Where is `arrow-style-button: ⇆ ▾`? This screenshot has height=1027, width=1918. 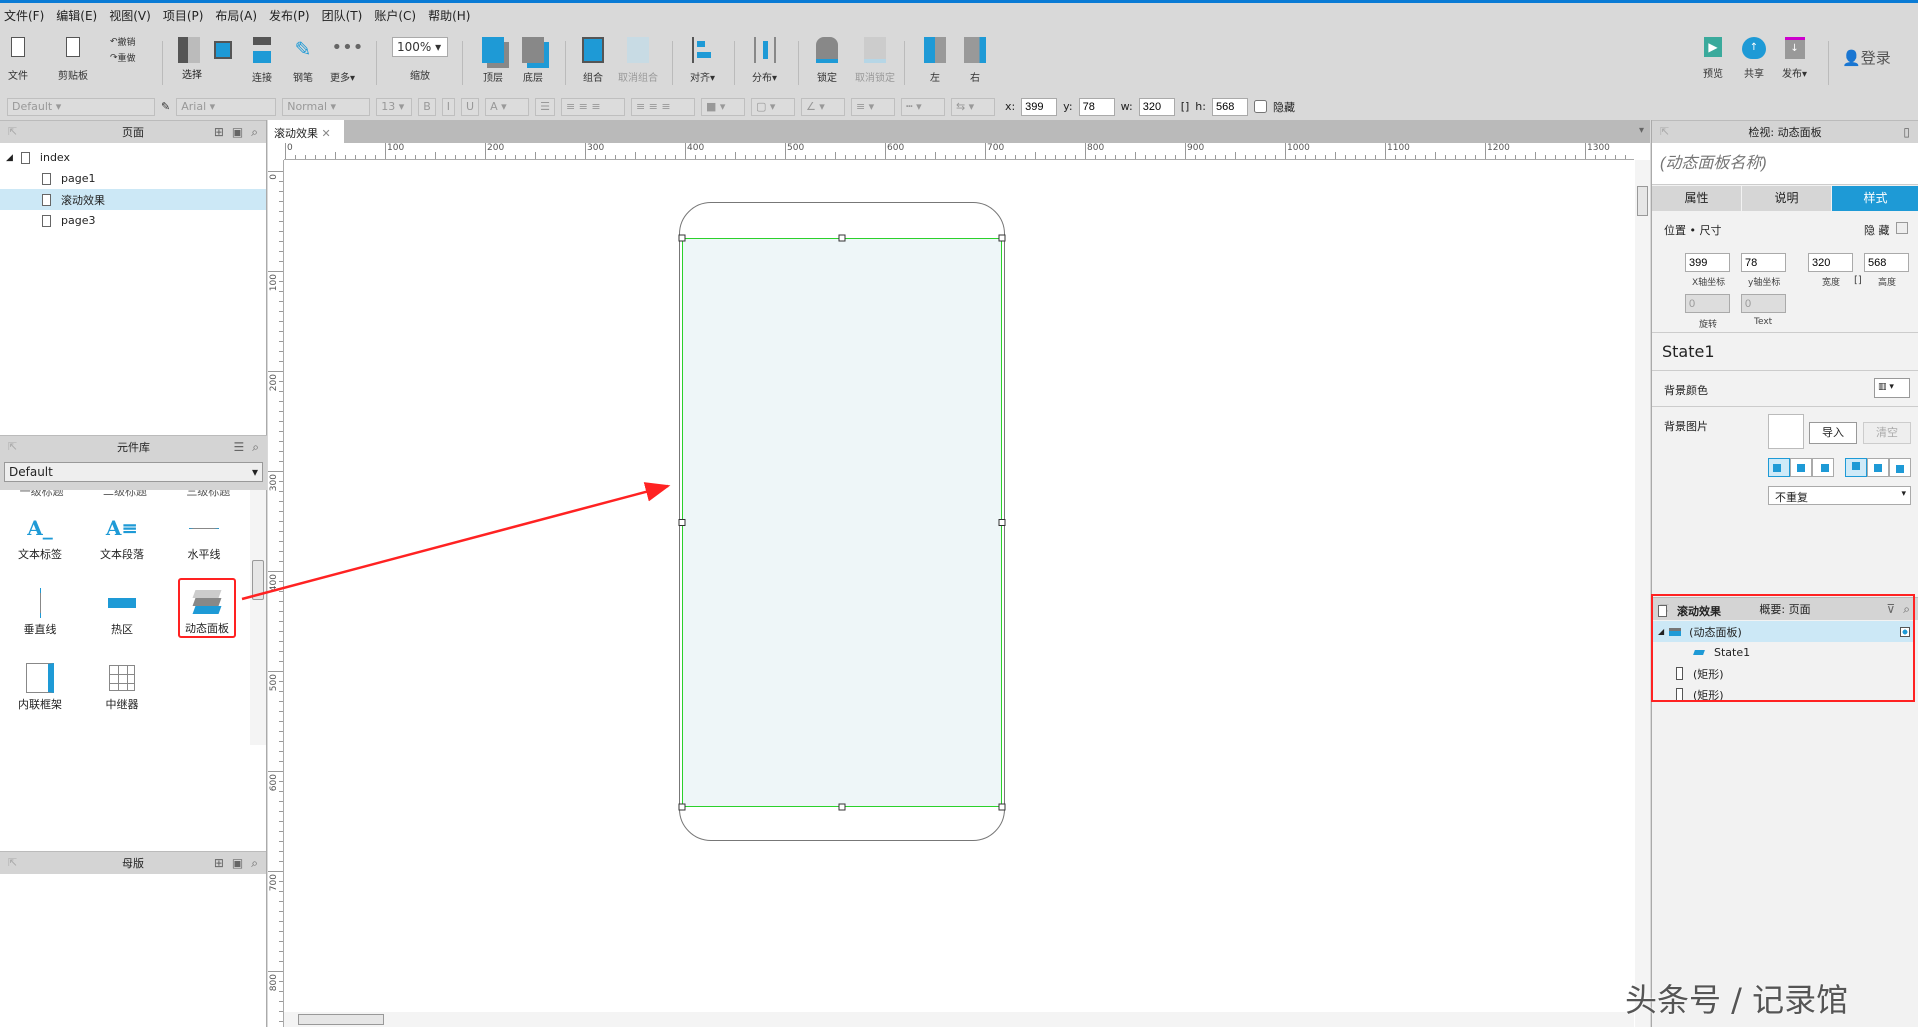
arrow-style-button: ⇆ ▾ is located at coordinates (972, 106).